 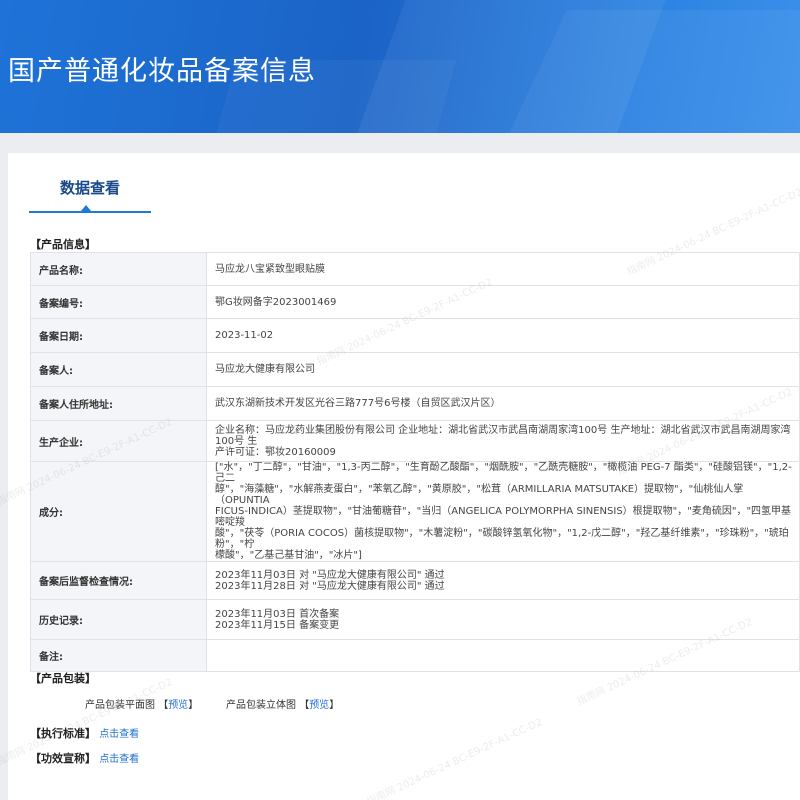 I want to click on preview-flat-link: 预览, so click(x=178, y=705).